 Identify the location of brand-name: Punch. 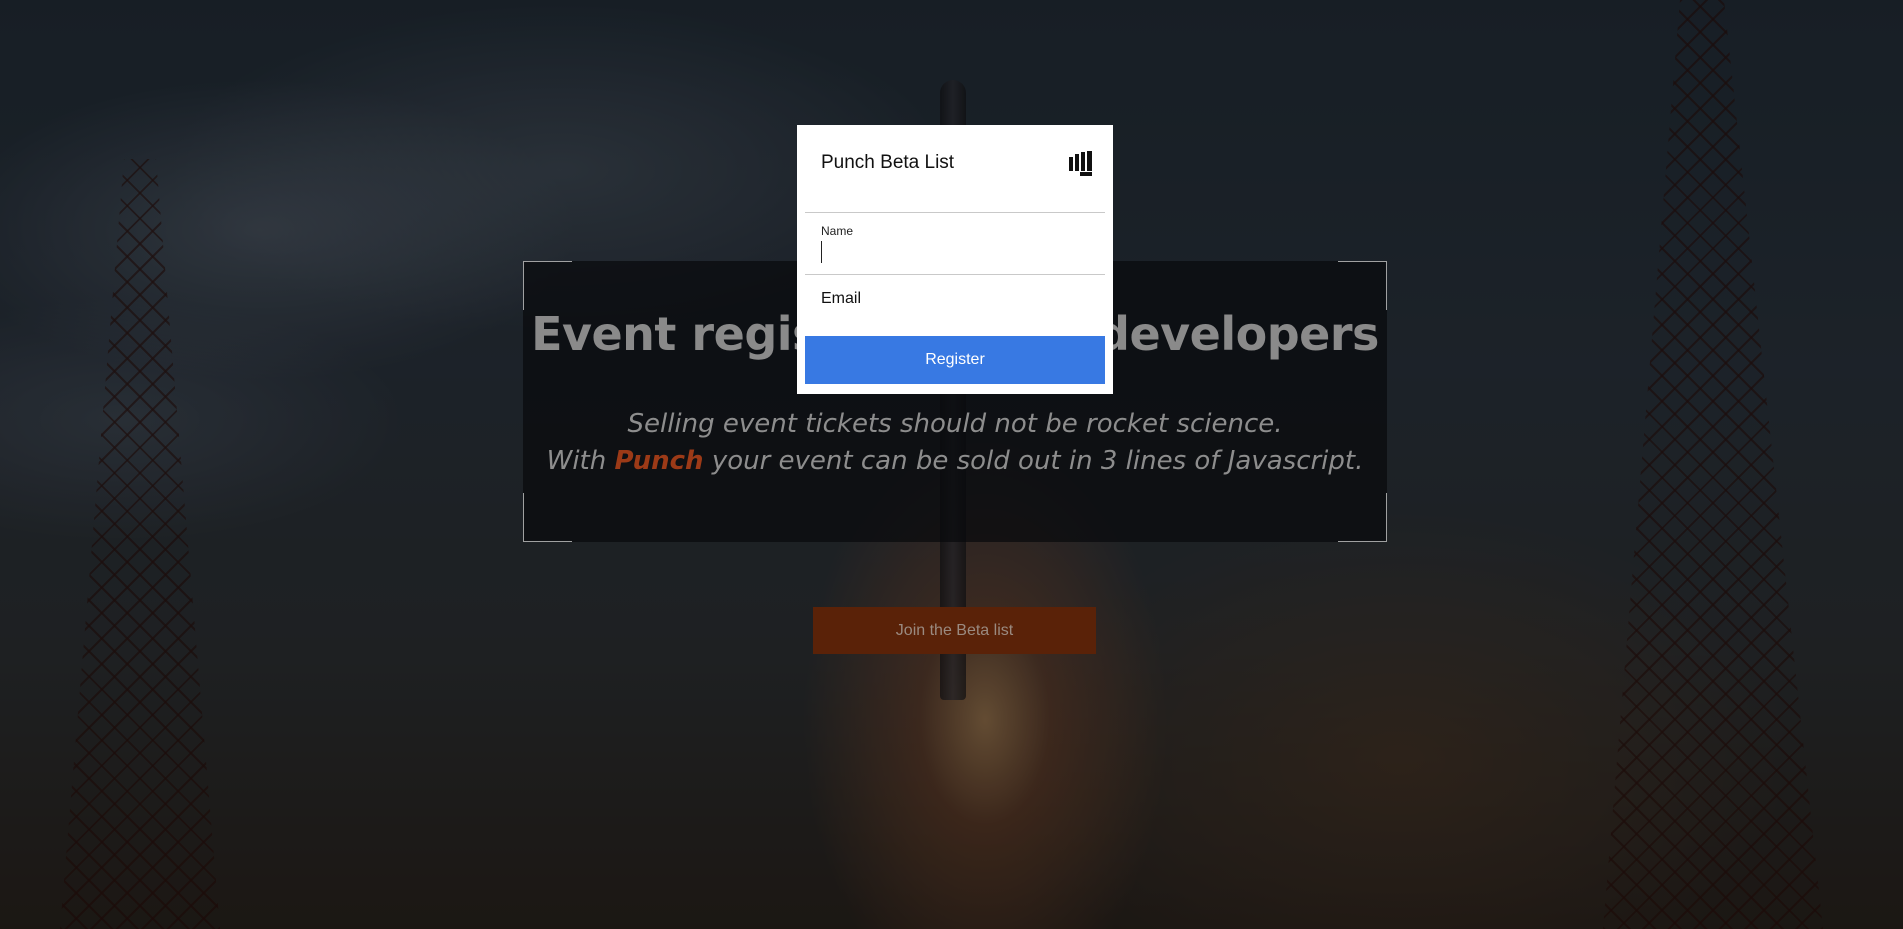
(659, 461).